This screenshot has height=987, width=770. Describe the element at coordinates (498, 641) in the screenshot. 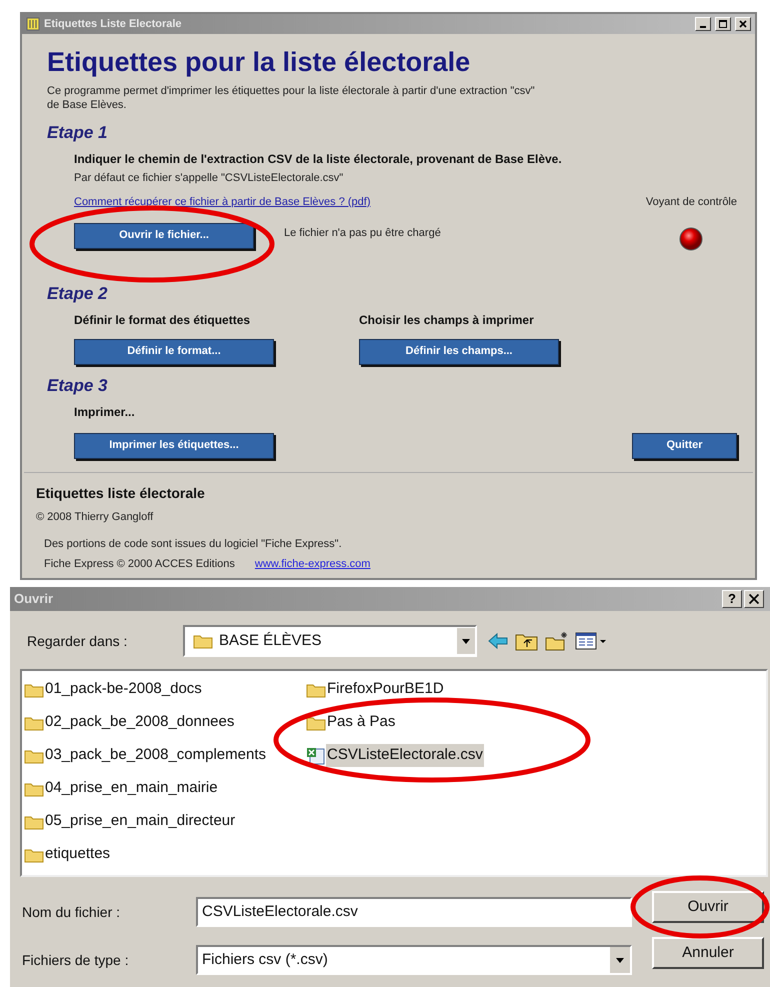

I see `back-arrow-icon` at that location.